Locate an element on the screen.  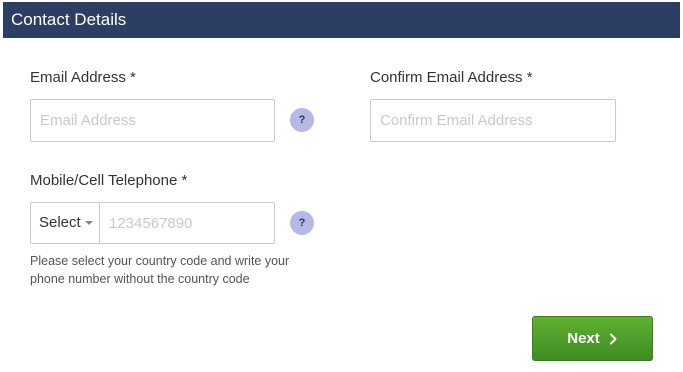
email-help-icon: ? is located at coordinates (302, 120).